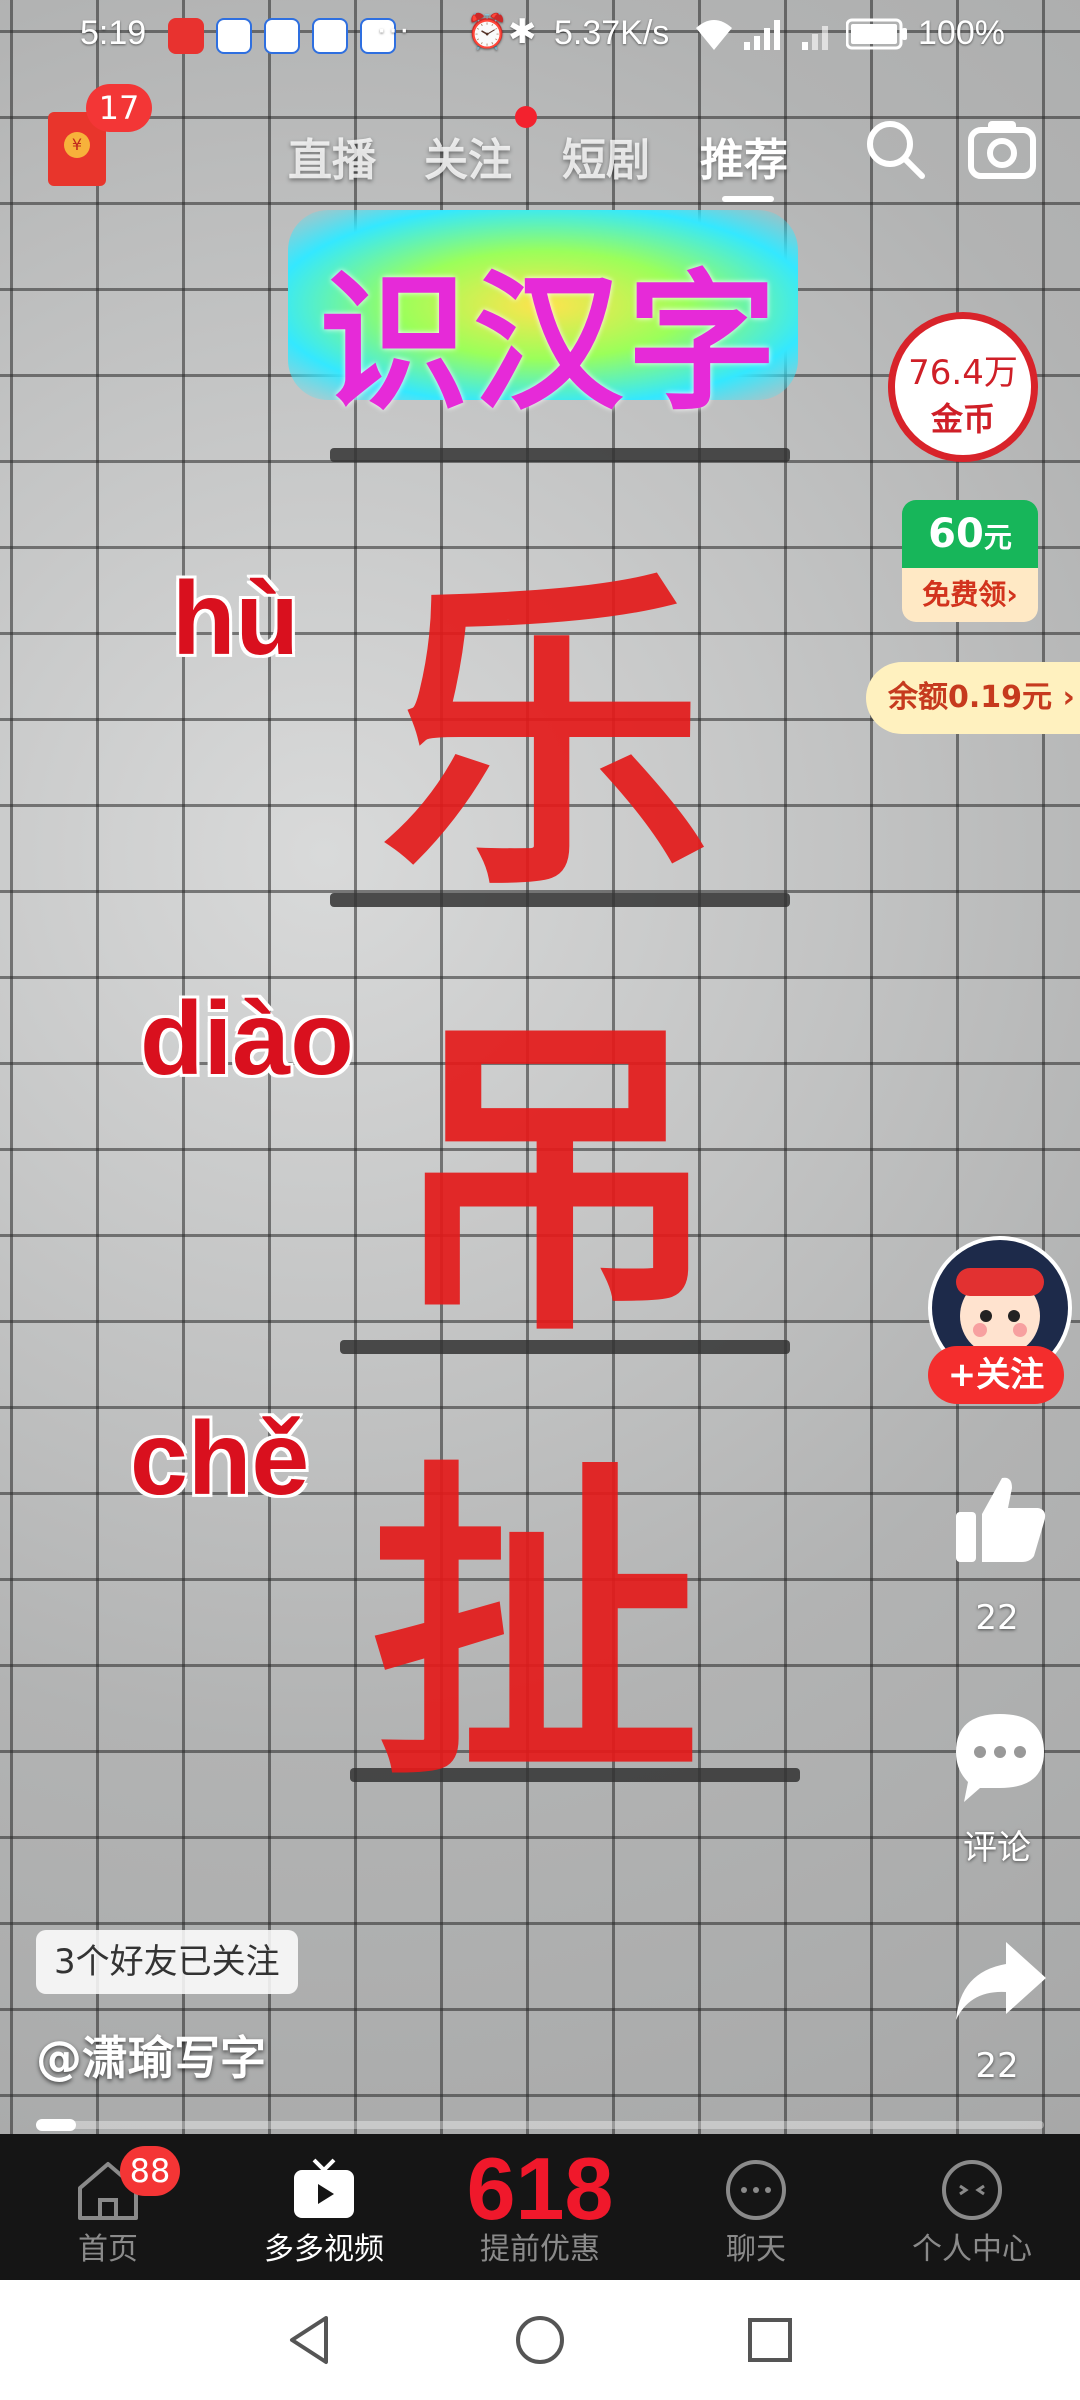 The width and height of the screenshot is (1080, 2400). I want to click on hanzi-3: 扯, so click(535, 1626).